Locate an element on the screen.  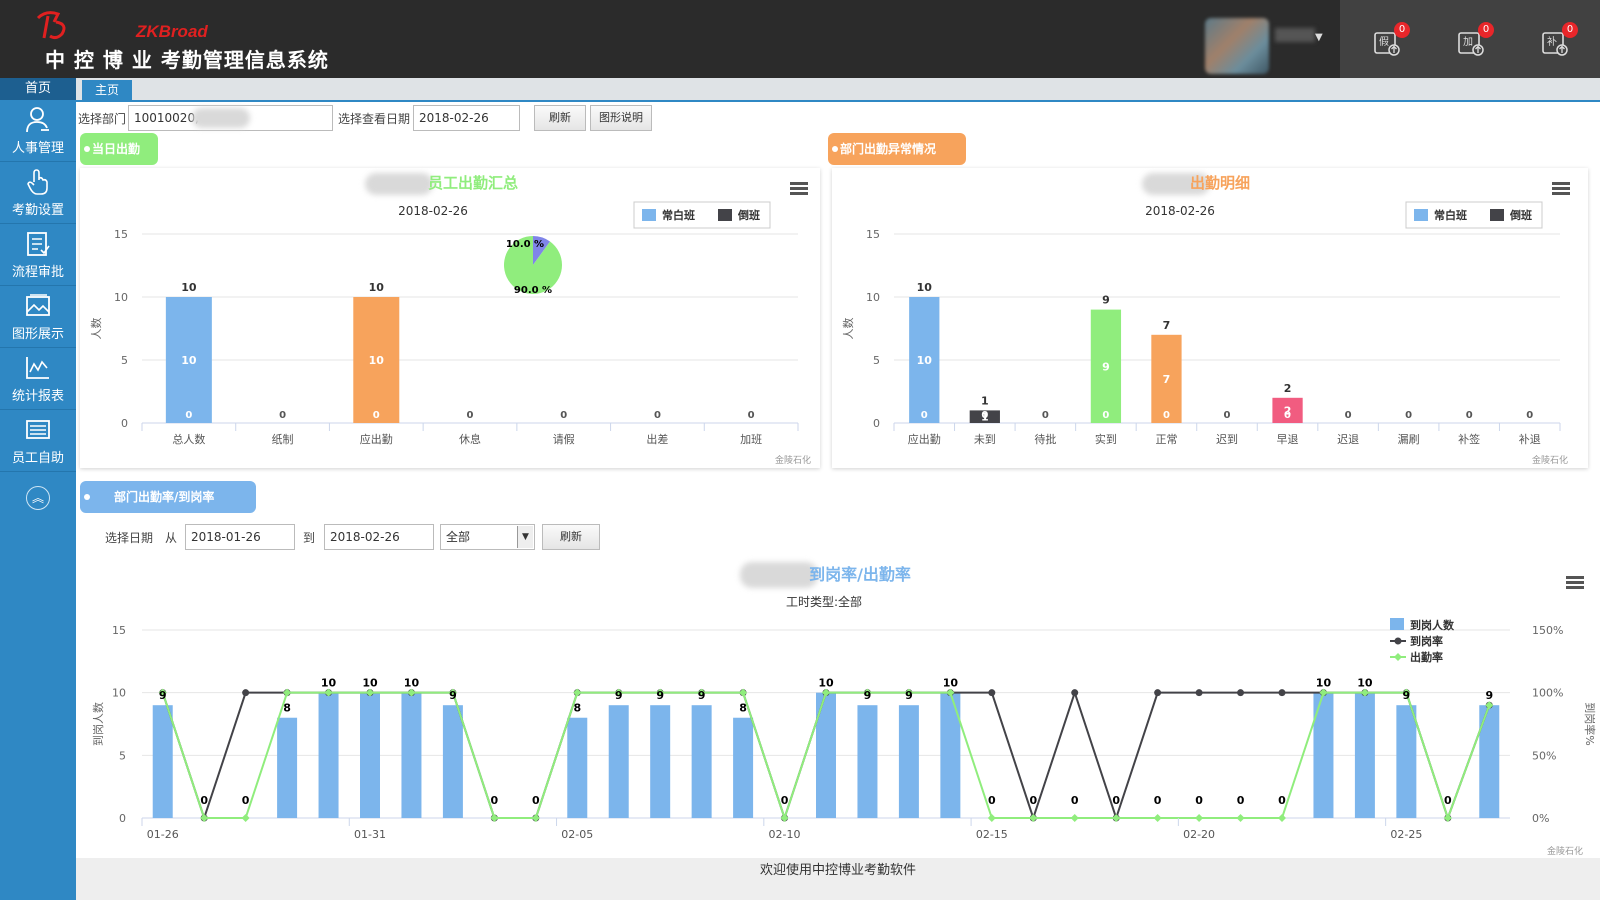
x-tick-label: 早退 is located at coordinates (1288, 439).